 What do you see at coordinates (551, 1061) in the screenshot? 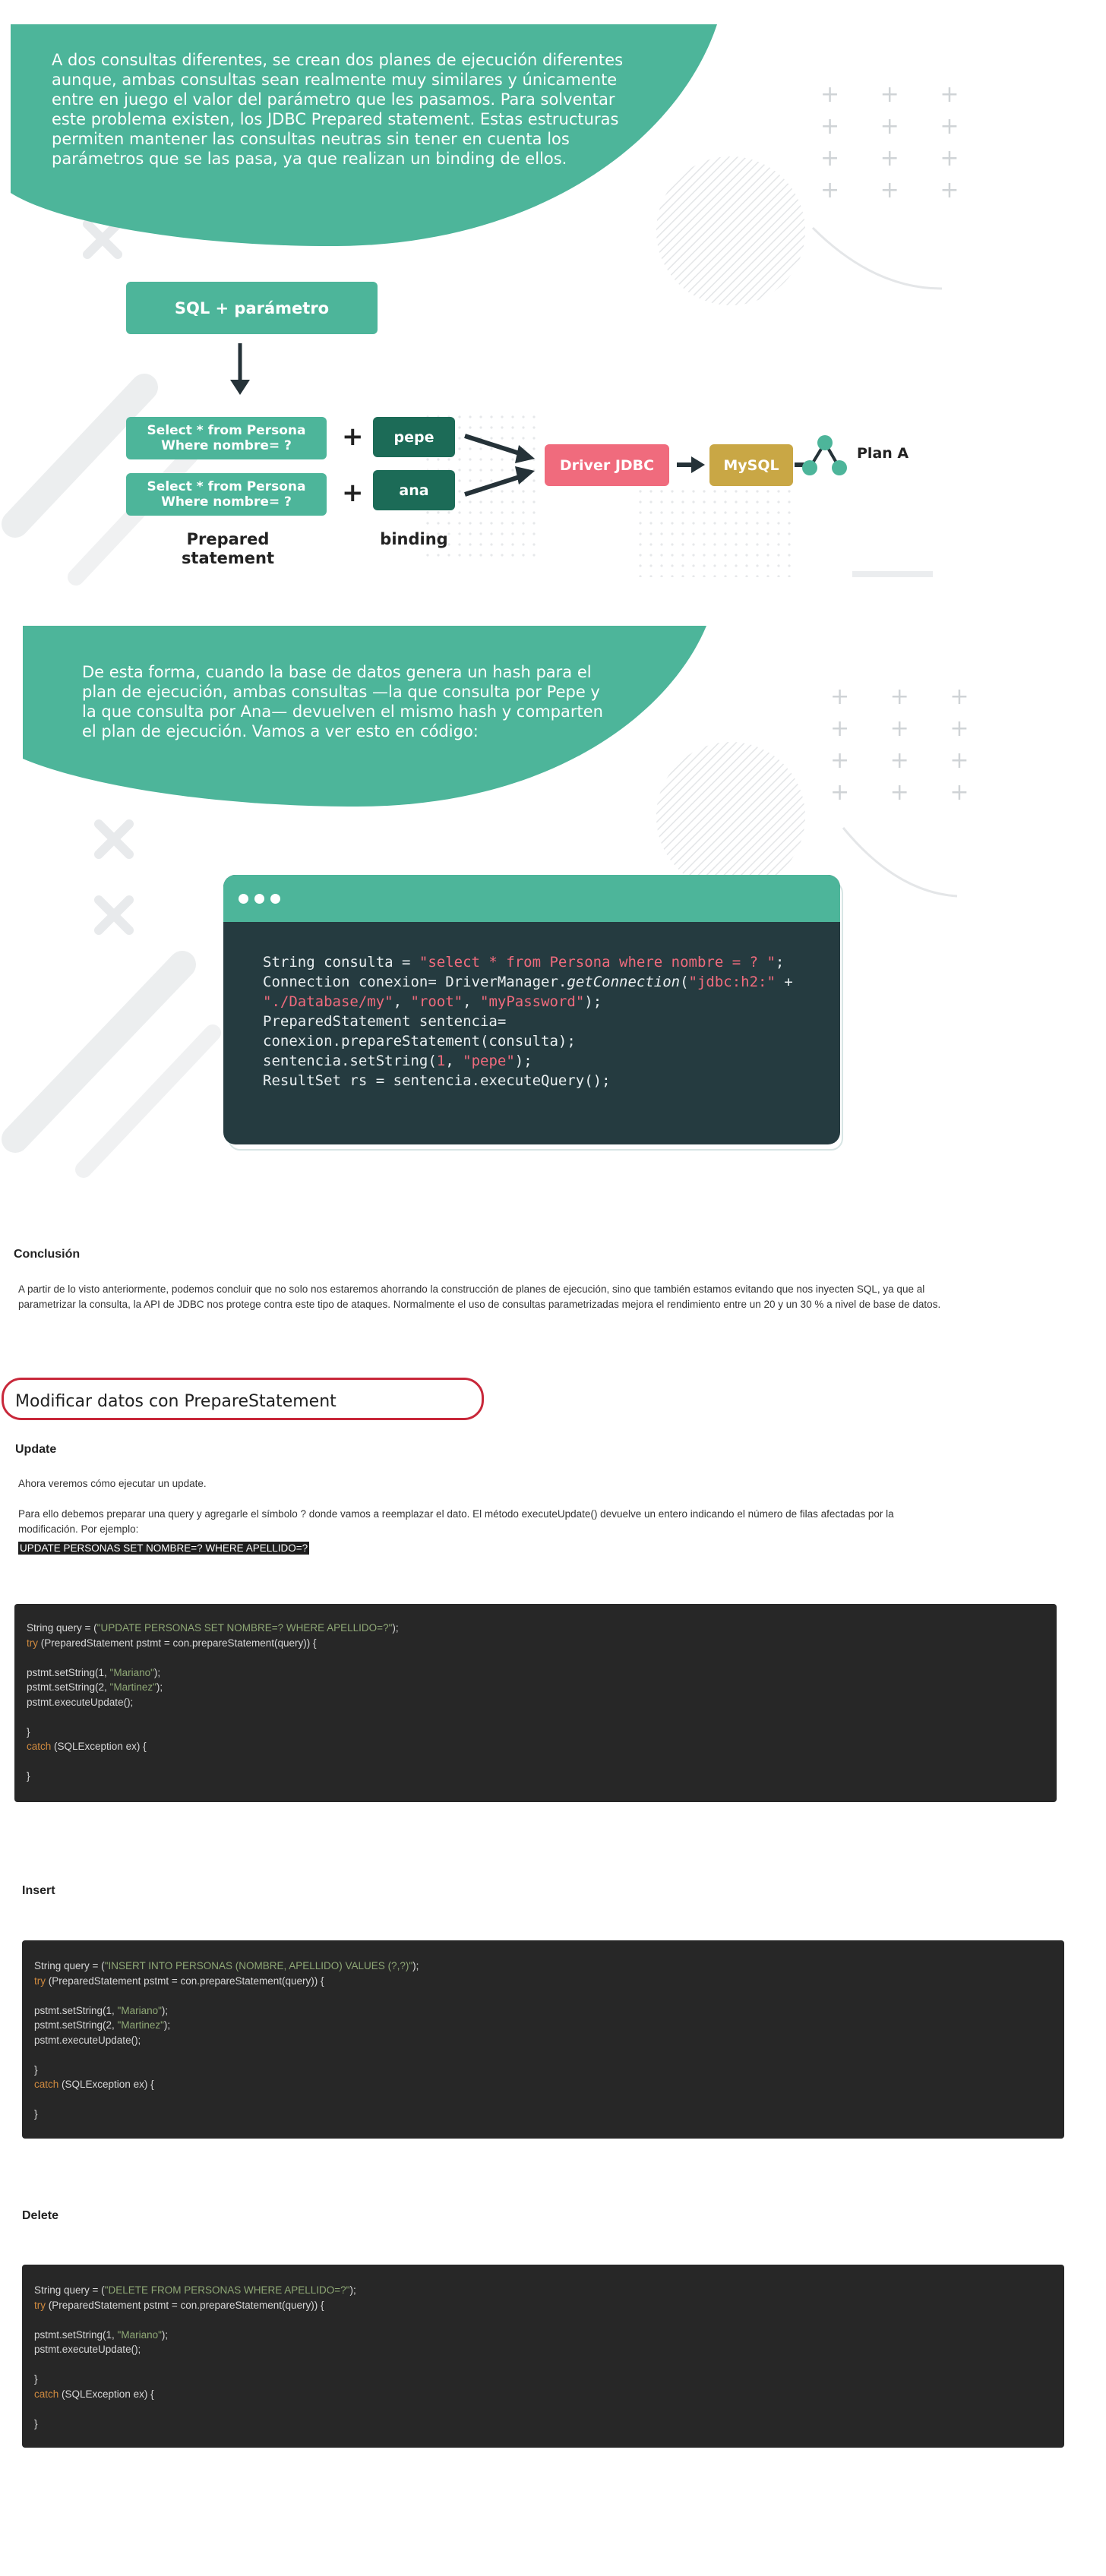
I see `code-line: sentencia.setString(1, "pepe");` at bounding box center [551, 1061].